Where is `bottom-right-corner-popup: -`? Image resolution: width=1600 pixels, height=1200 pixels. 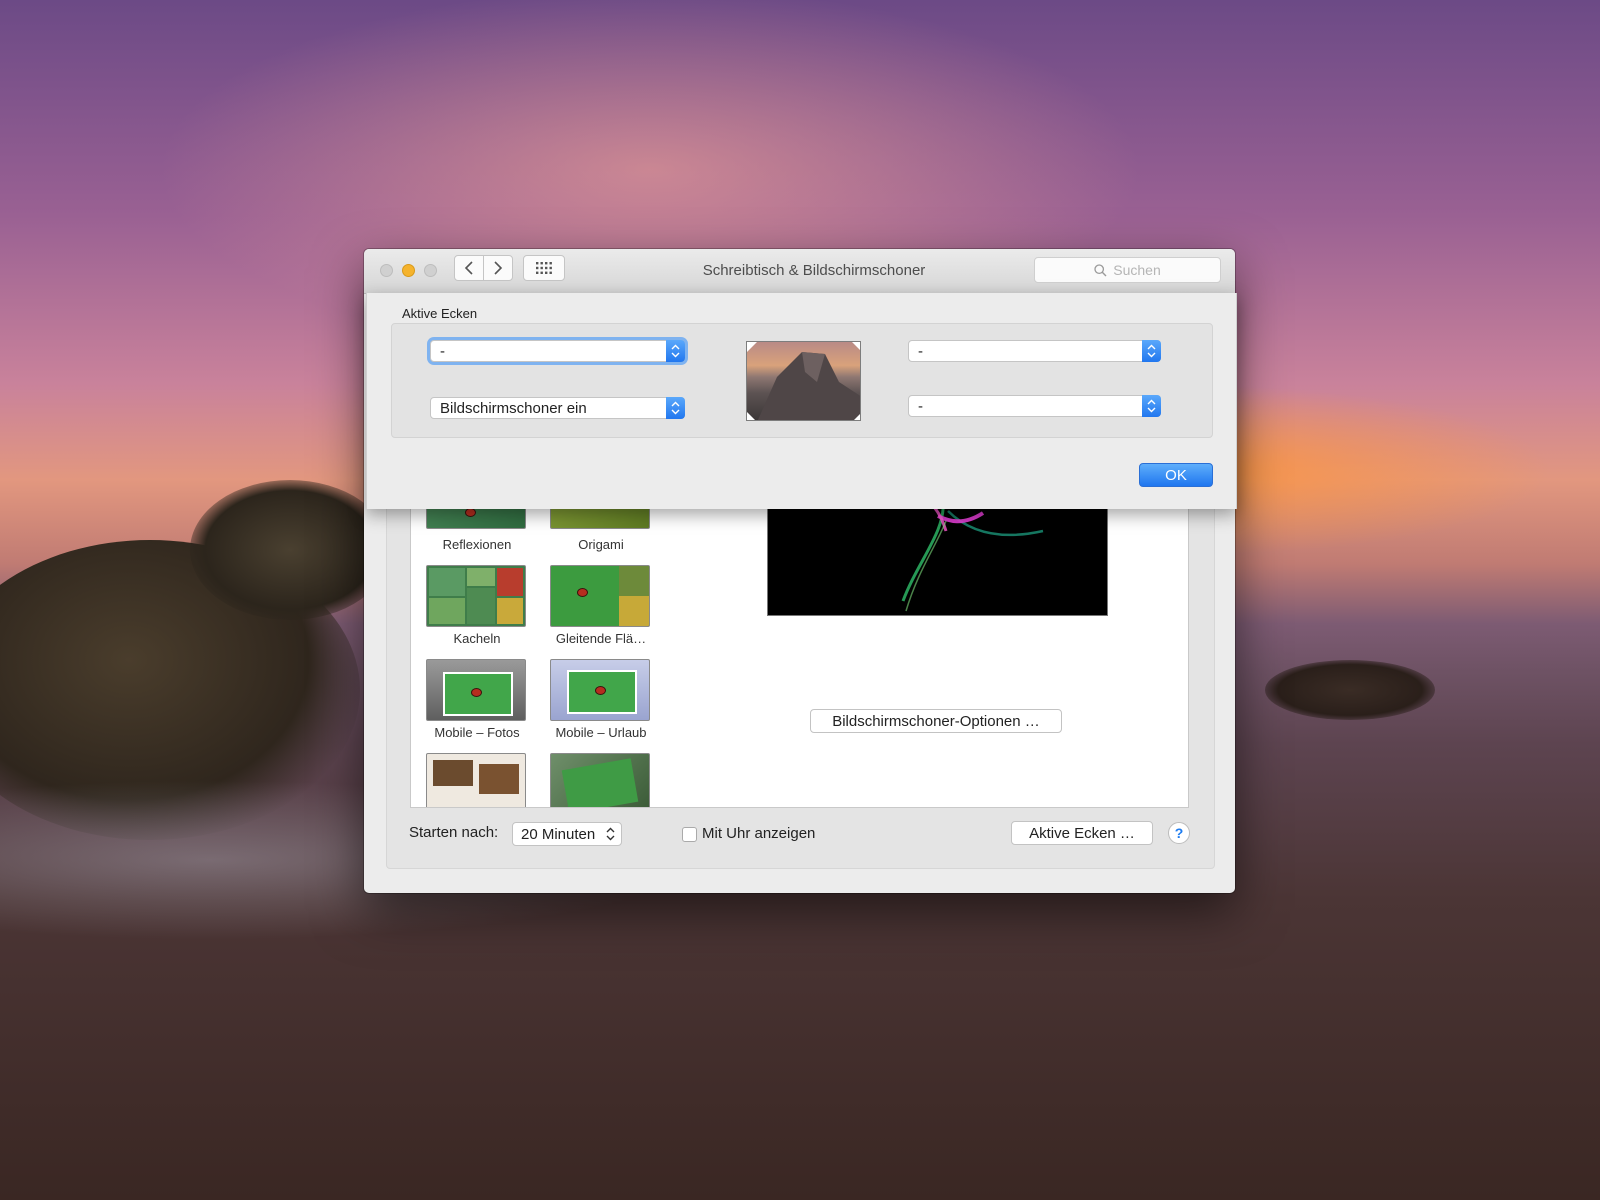 bottom-right-corner-popup: - is located at coordinates (1034, 406).